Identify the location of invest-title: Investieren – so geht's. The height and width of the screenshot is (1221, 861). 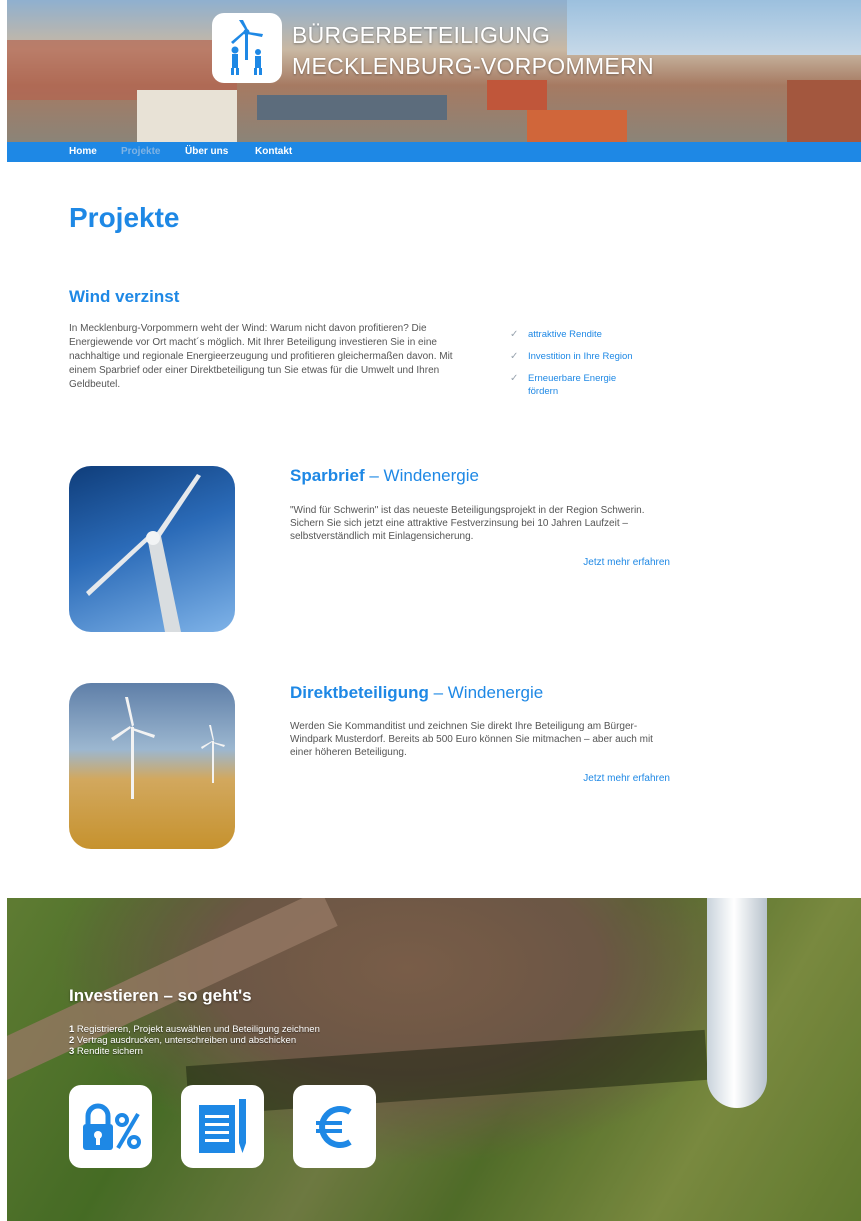
(160, 995).